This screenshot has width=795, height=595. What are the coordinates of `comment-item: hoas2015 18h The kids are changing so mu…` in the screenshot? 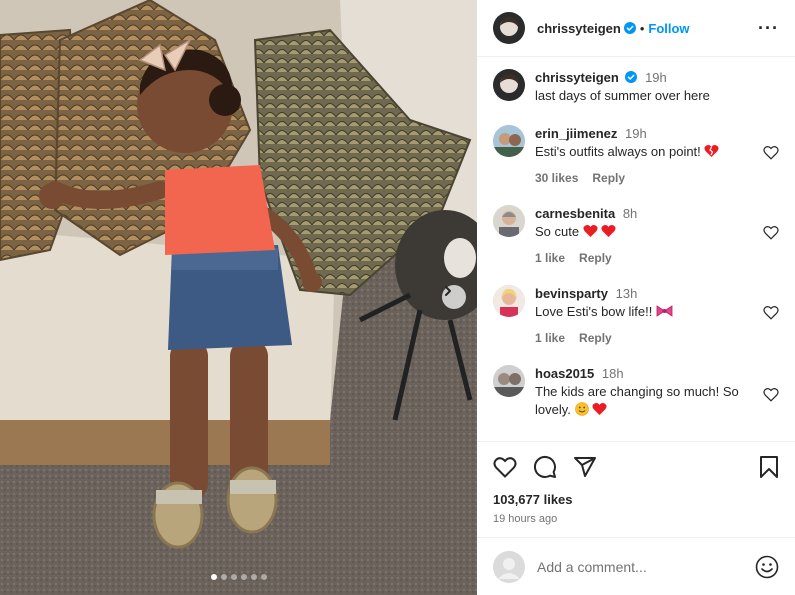 It's located at (636, 392).